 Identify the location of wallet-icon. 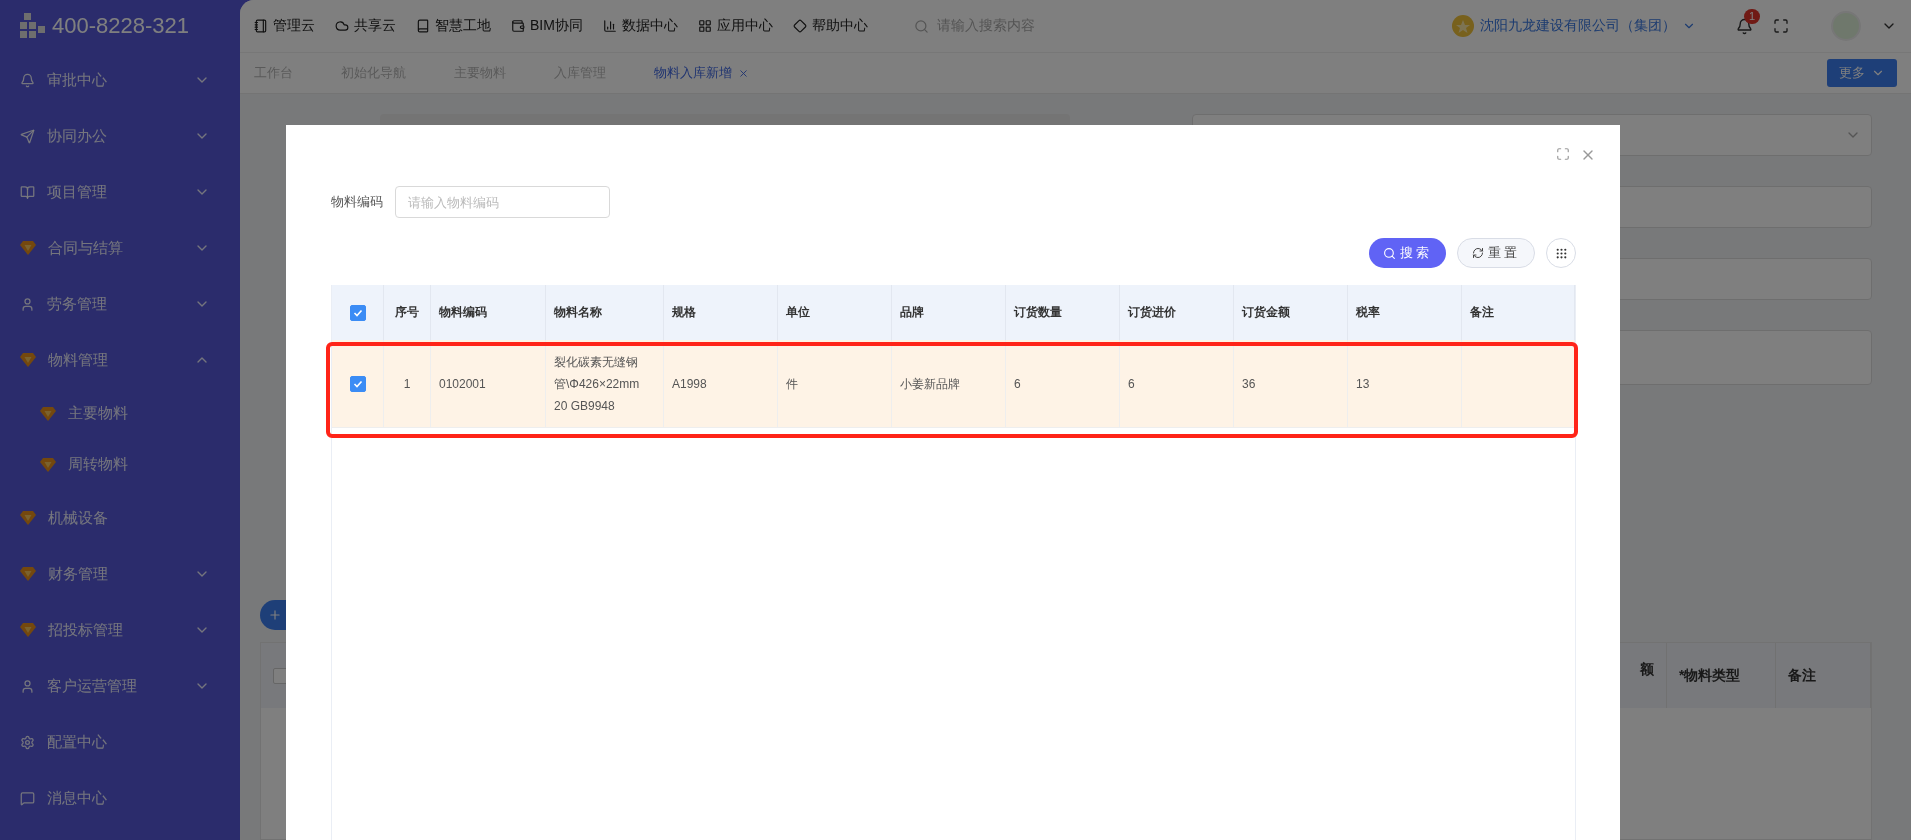
(518, 26).